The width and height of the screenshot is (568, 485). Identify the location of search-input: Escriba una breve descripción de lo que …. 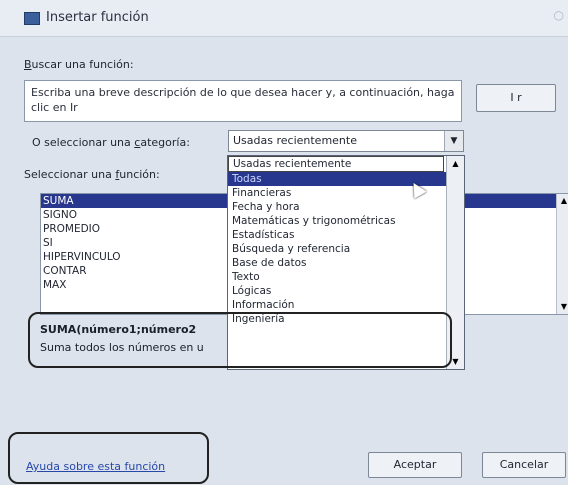
(243, 101).